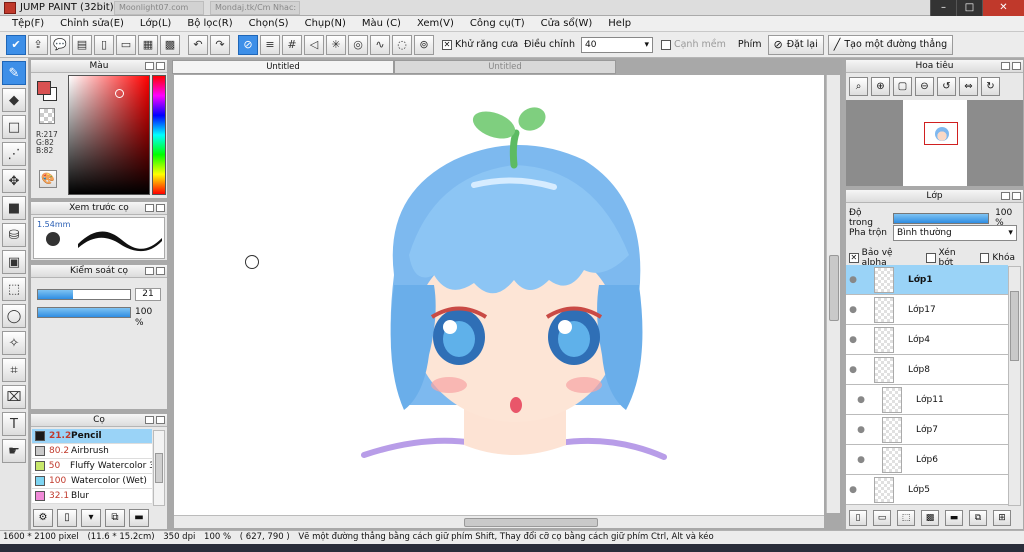 The image size is (1024, 552). What do you see at coordinates (435, 24) in the screenshot?
I see `menu-view: Xem(V)` at bounding box center [435, 24].